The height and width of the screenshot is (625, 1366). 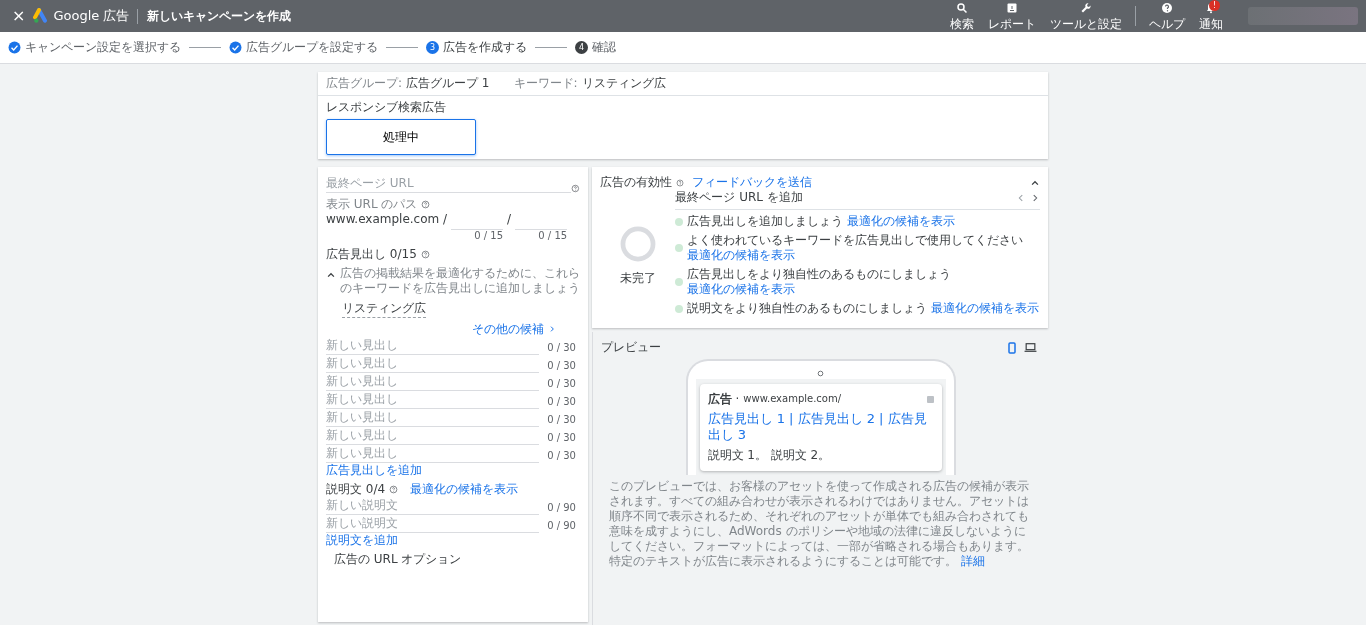 I want to click on ad-description: 説明文 1。 説明文 2。, so click(x=769, y=455).